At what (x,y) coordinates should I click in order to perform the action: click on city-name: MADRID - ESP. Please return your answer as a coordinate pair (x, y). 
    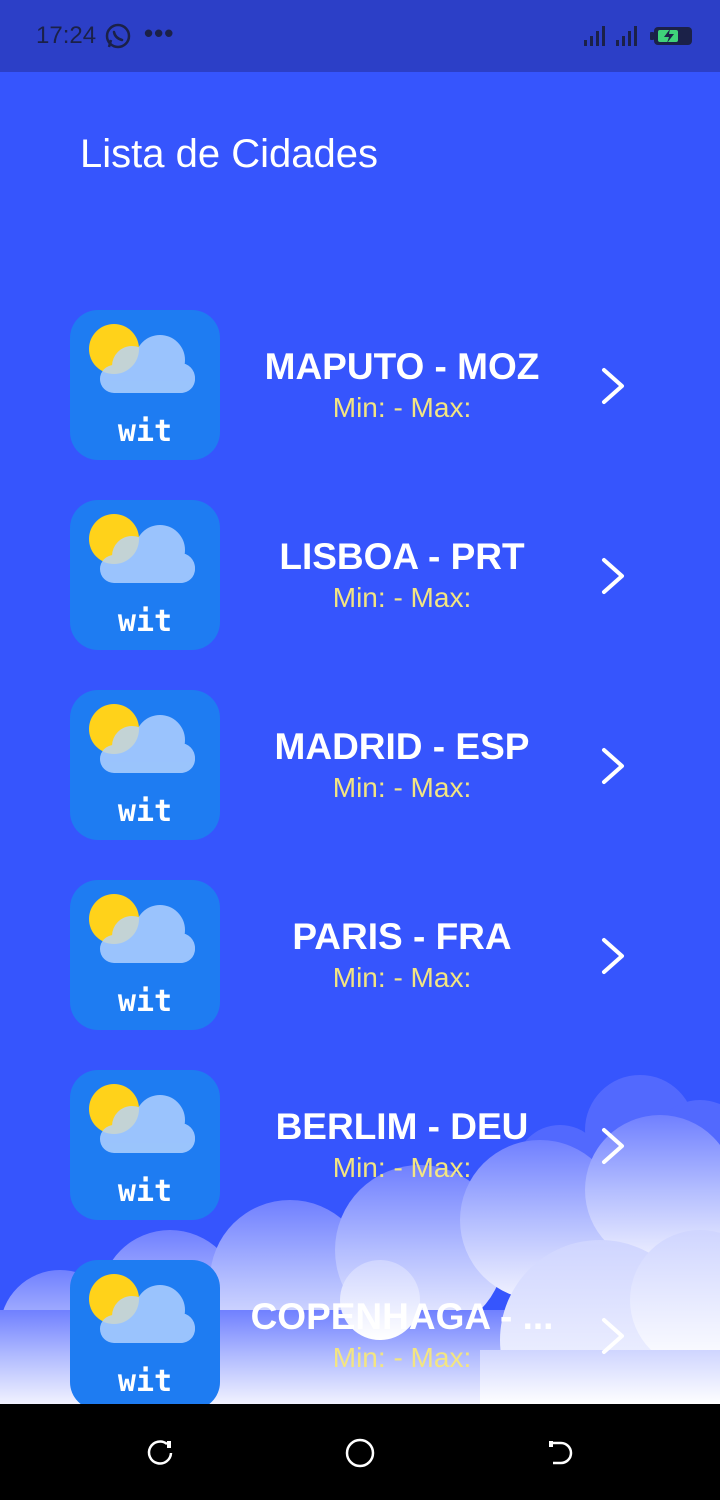
    Looking at the image, I should click on (402, 746).